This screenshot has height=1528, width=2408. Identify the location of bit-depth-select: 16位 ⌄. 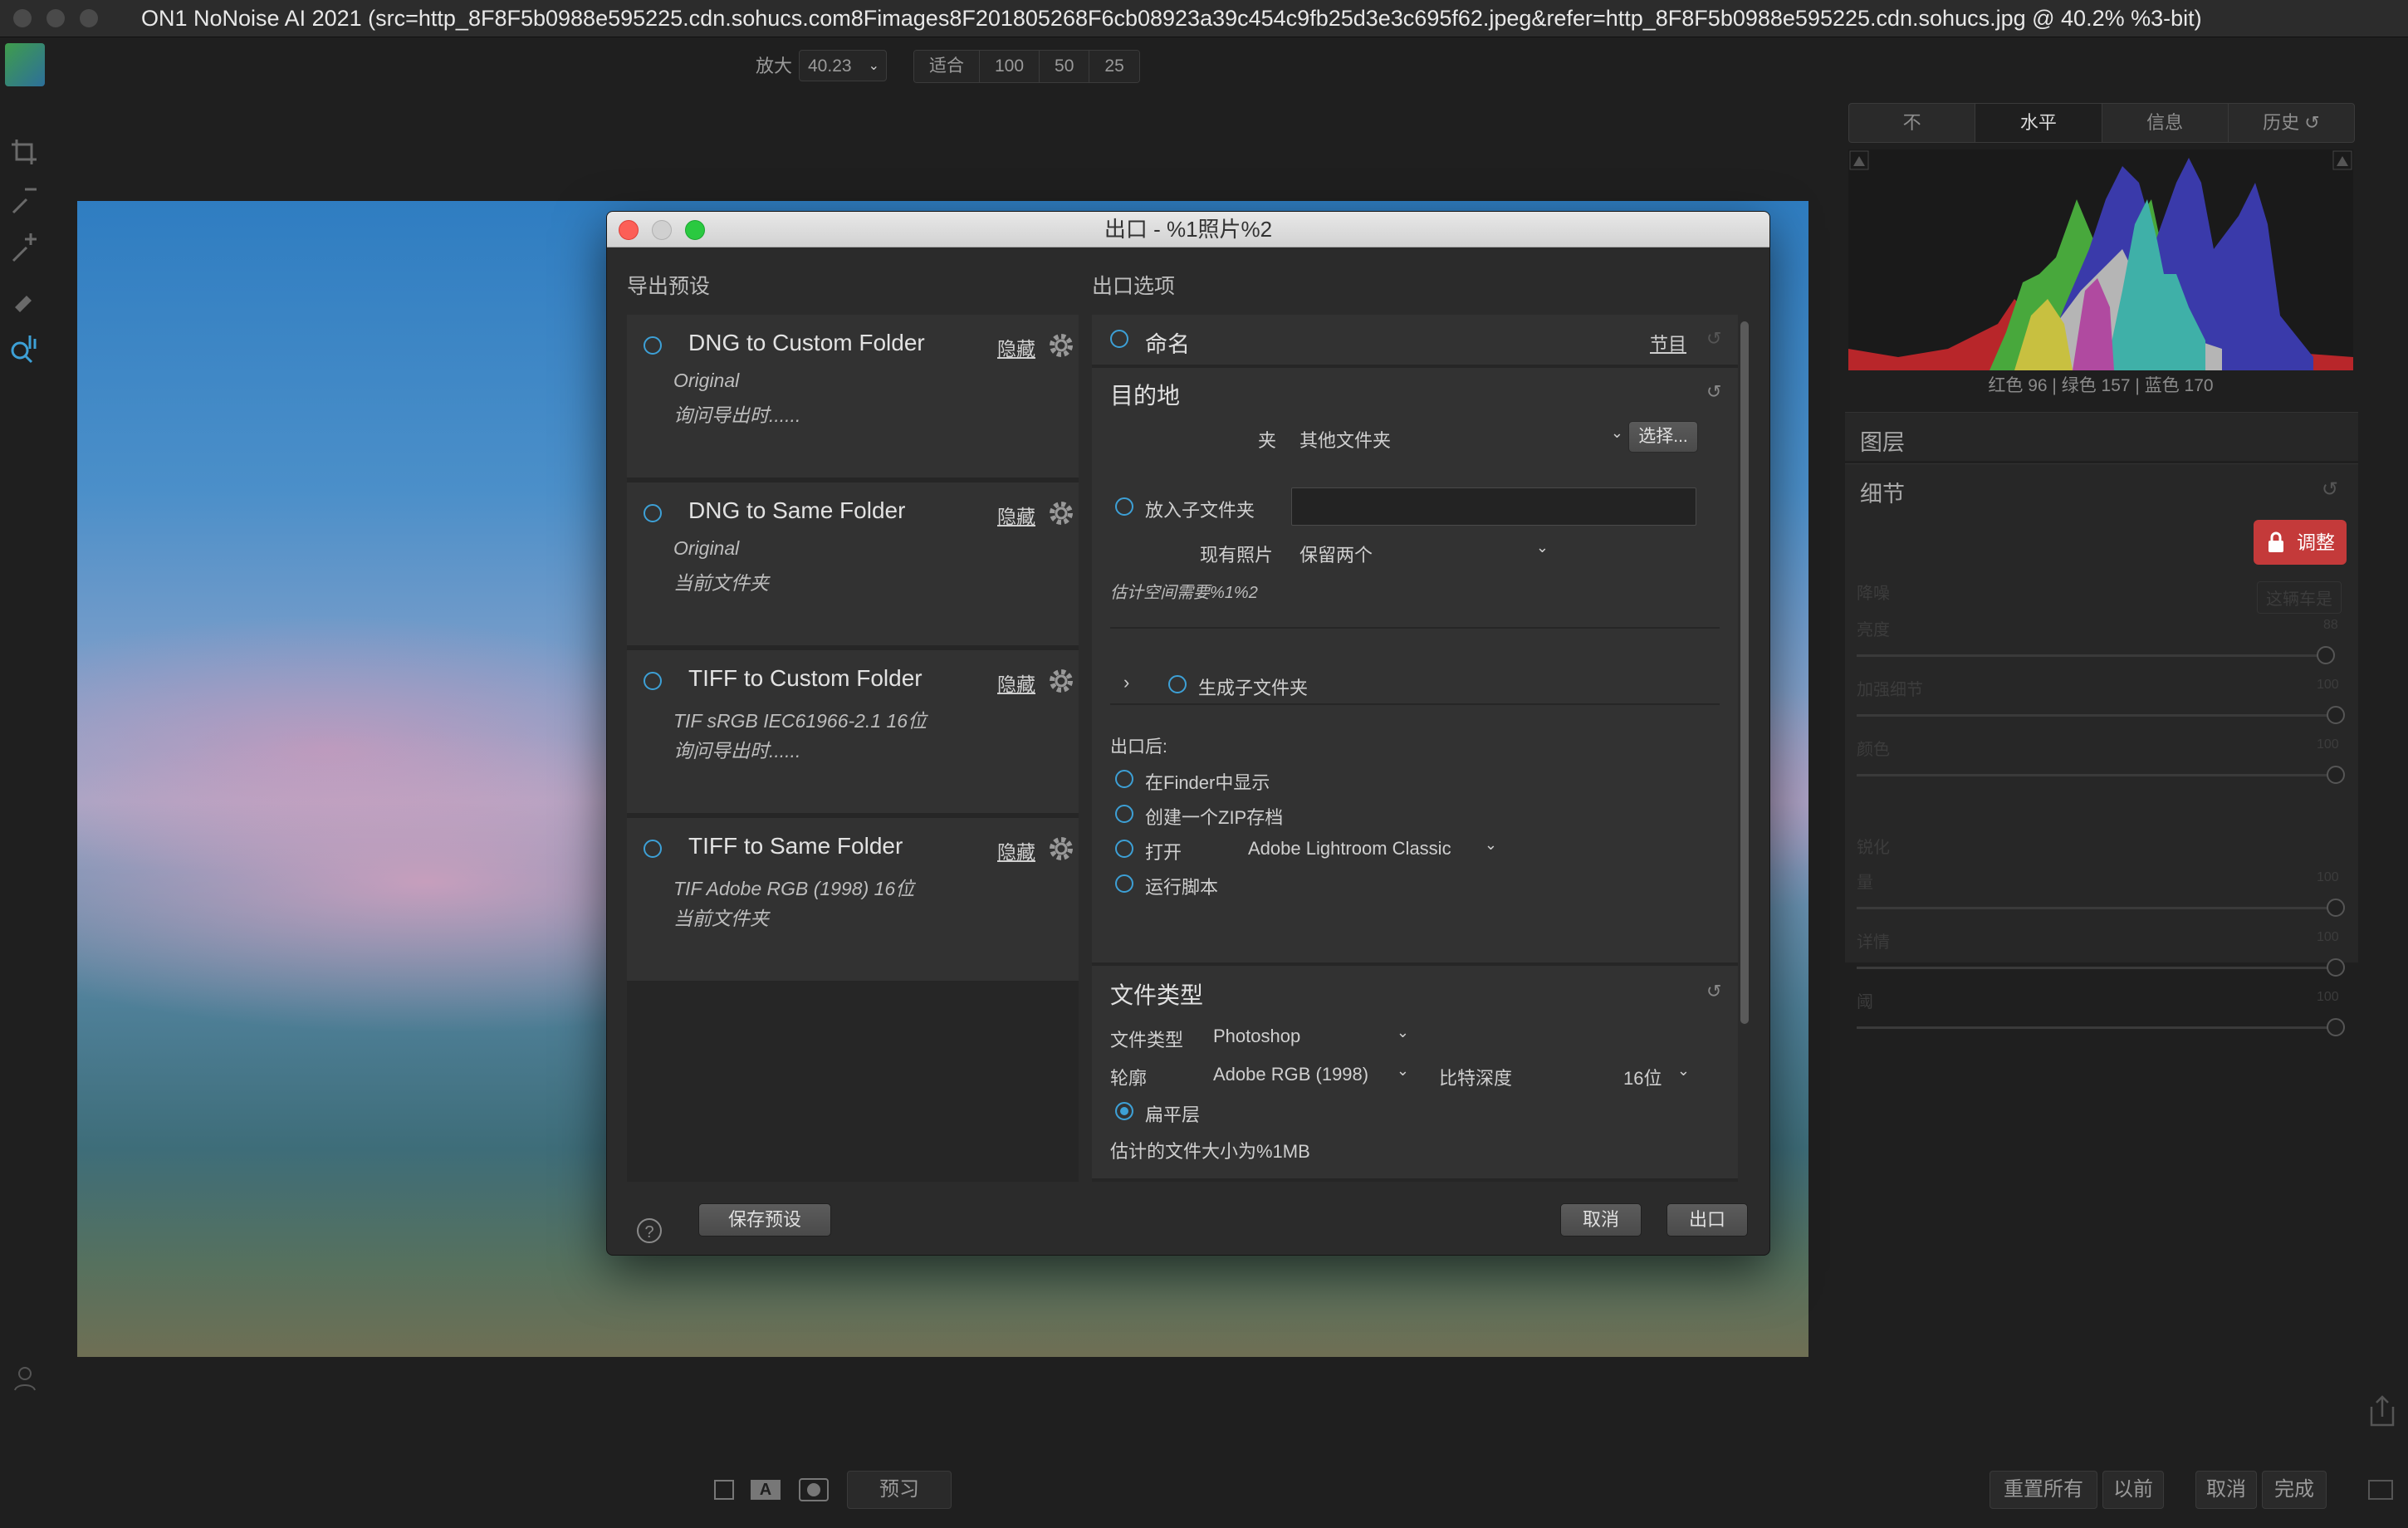
(1656, 1076).